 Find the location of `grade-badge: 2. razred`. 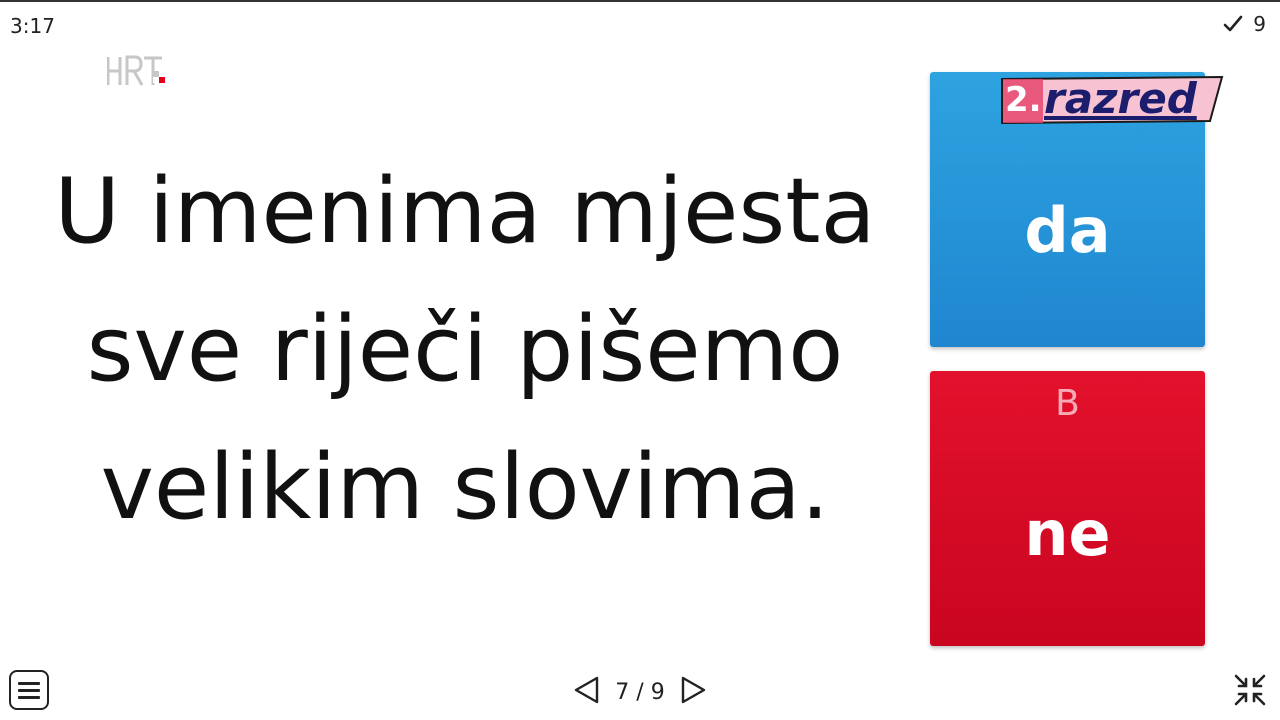

grade-badge: 2. razred is located at coordinates (1112, 101).